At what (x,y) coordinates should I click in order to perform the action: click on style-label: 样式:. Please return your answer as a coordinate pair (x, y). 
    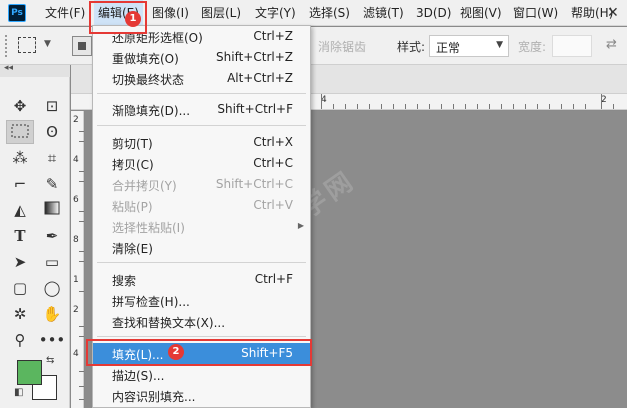
    Looking at the image, I should click on (411, 47).